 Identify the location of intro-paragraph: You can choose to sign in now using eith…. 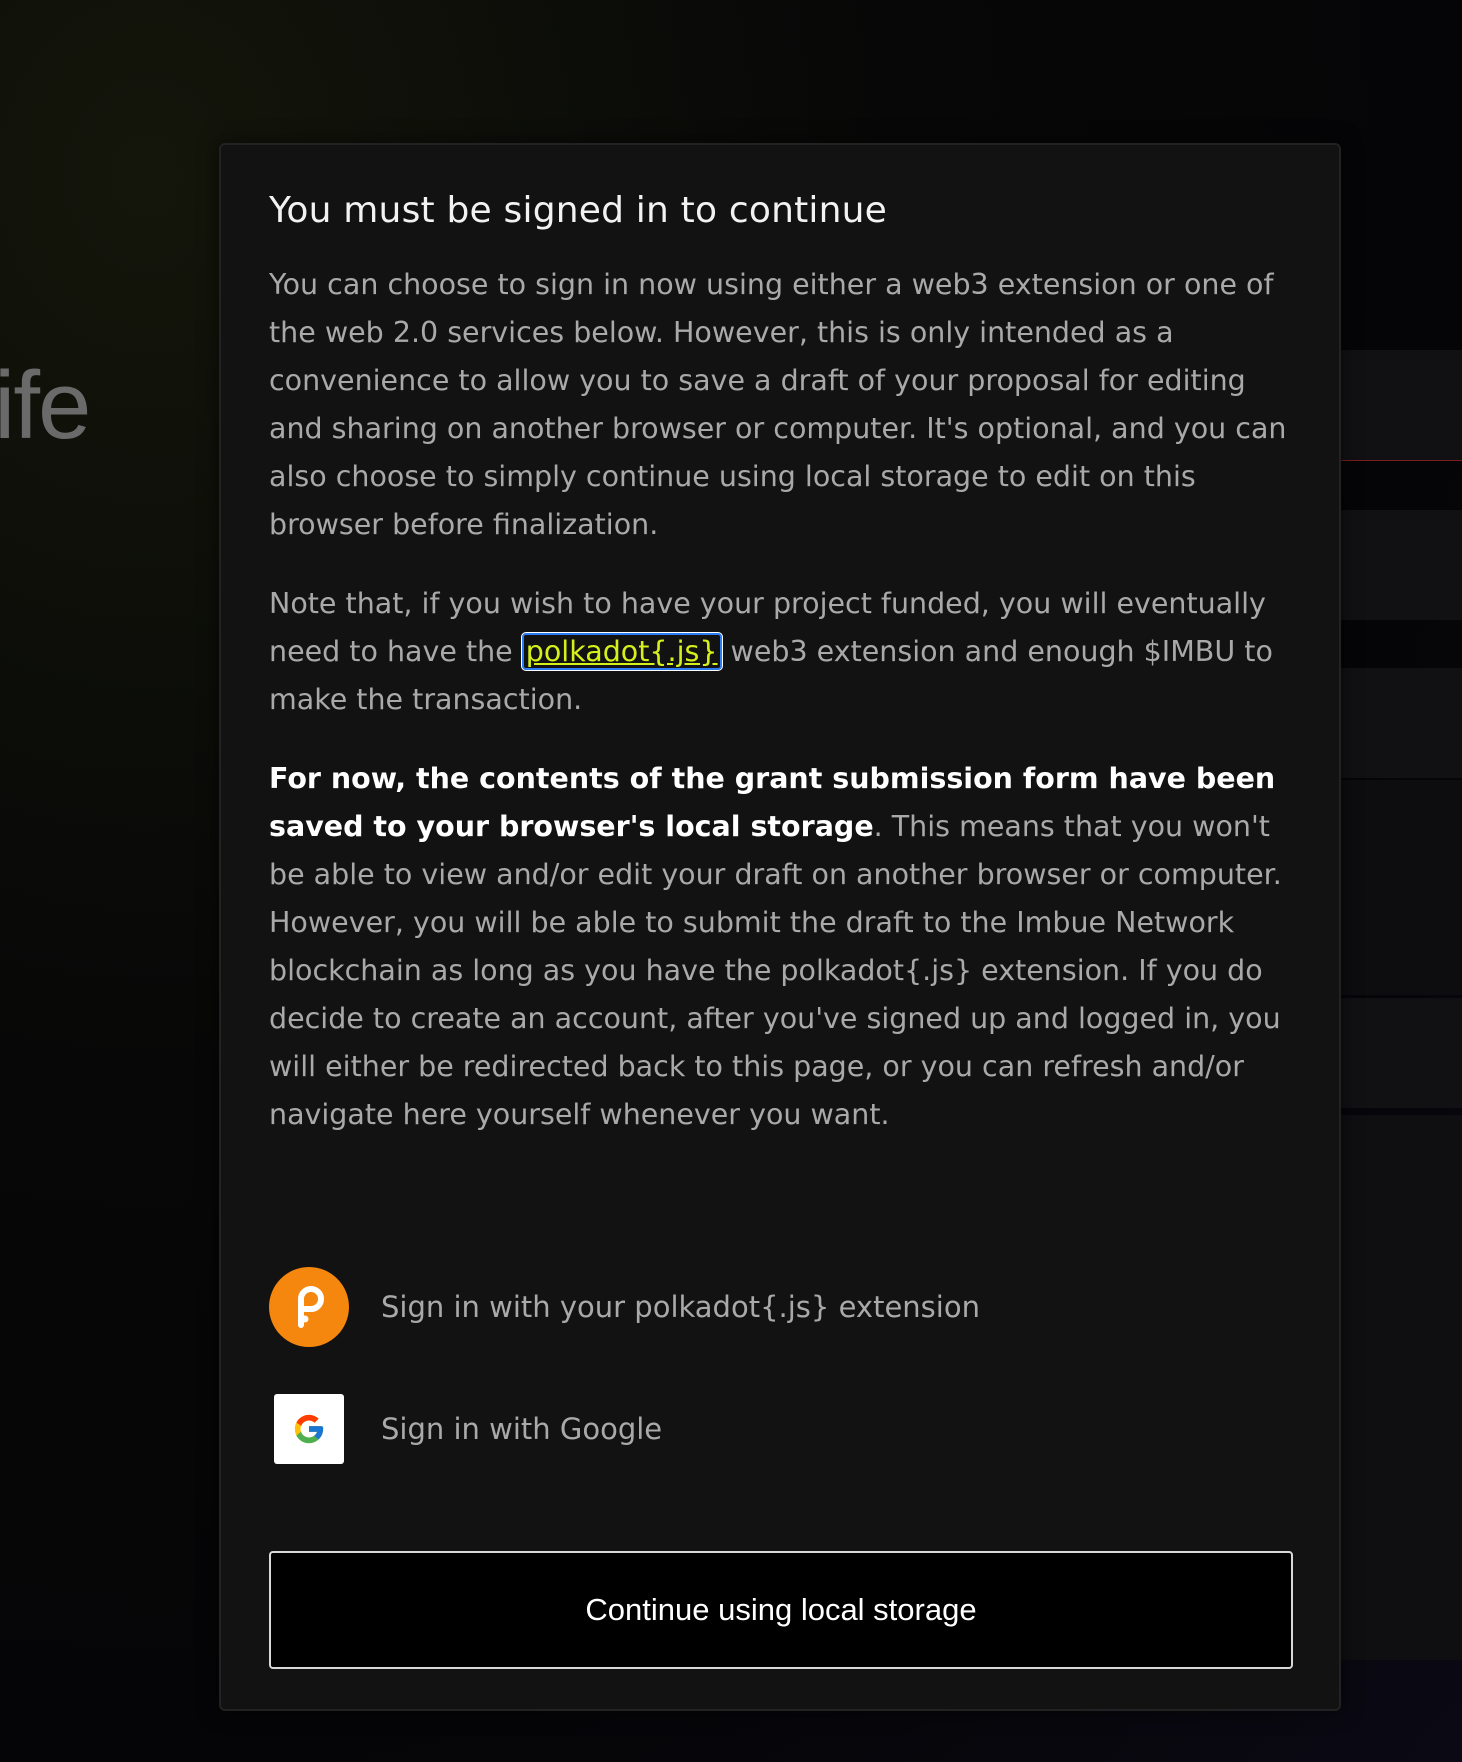
(778, 404).